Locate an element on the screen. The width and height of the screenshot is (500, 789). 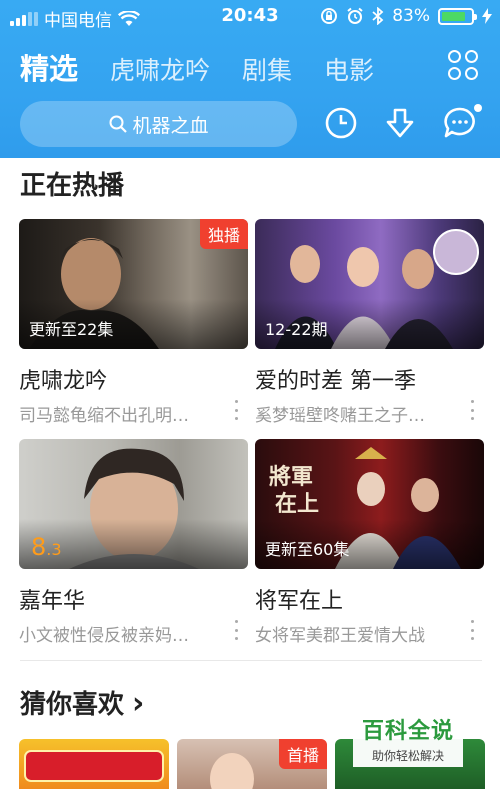
episode-label: 12-22期 is located at coordinates (296, 329).